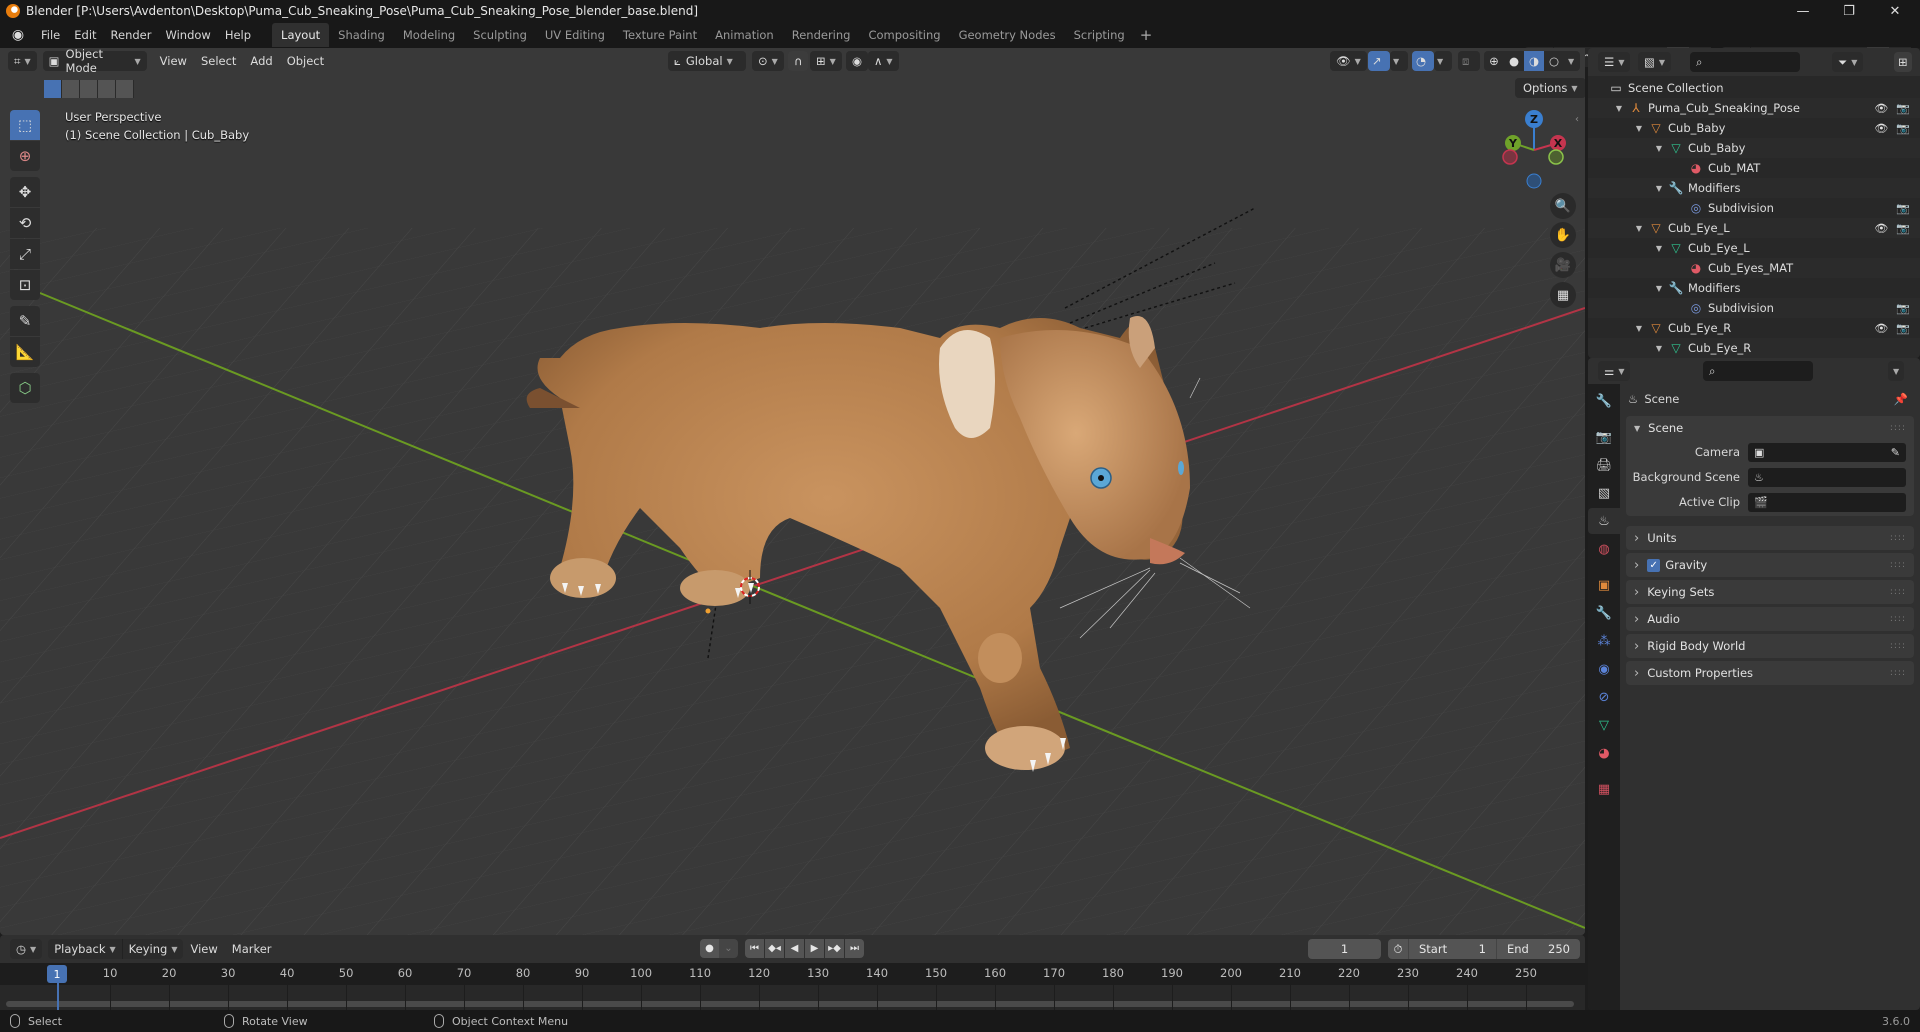 The width and height of the screenshot is (1920, 1032). I want to click on tab-scripting: Scripting, so click(1099, 35).